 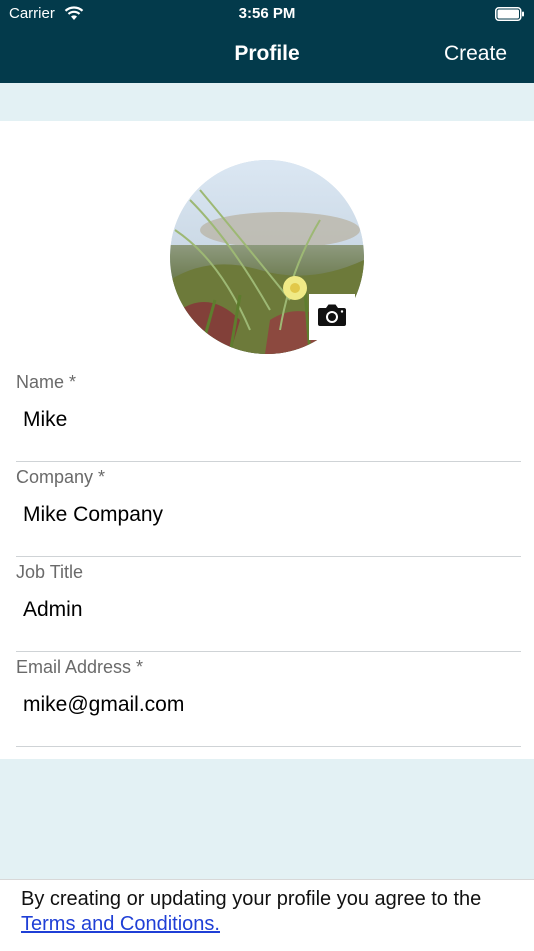 What do you see at coordinates (267, 257) in the screenshot?
I see `avatar-container` at bounding box center [267, 257].